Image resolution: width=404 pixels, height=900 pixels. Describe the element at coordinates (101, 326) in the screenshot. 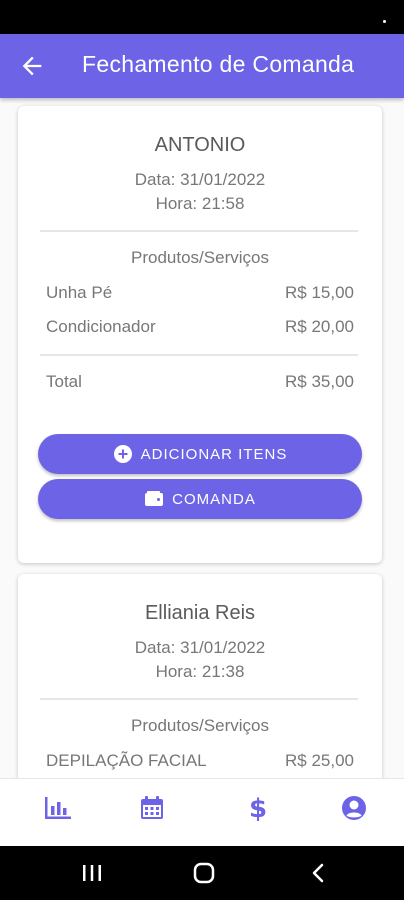

I see `item-name: Condicionador` at that location.